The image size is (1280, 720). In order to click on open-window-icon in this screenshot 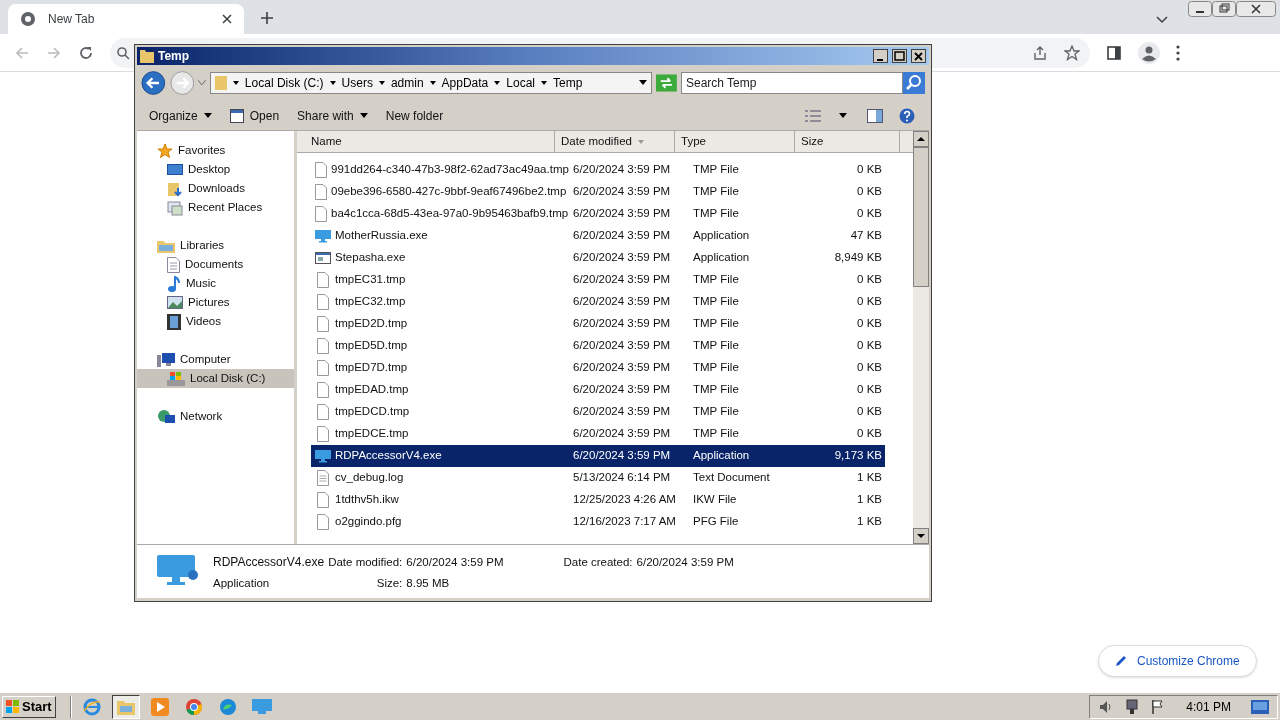, I will do `click(236, 115)`.